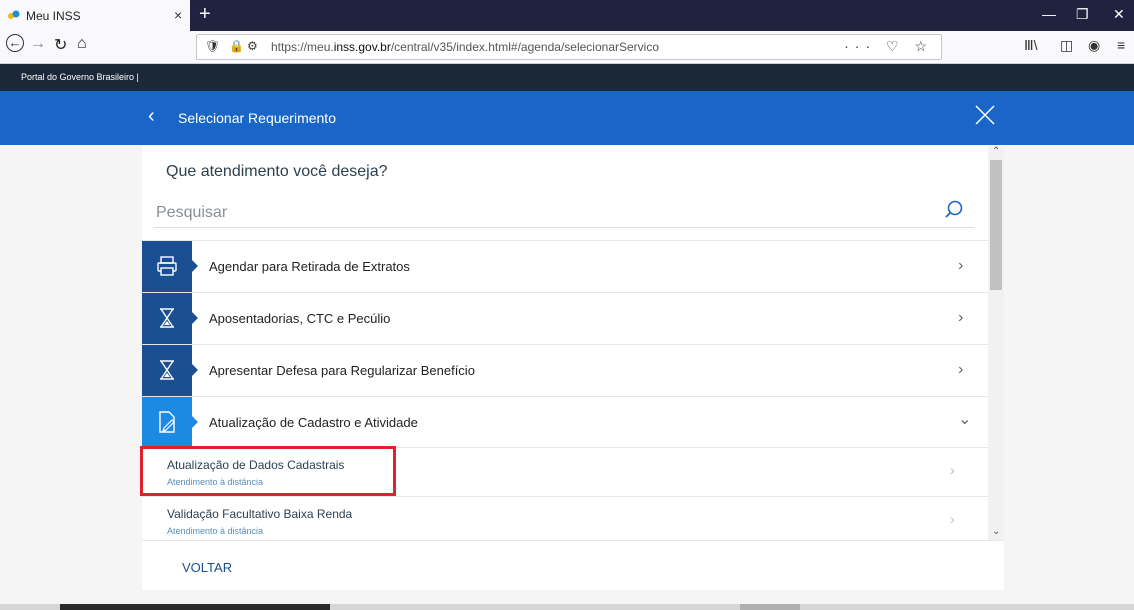  What do you see at coordinates (80, 77) in the screenshot?
I see `gov-portal-link: Portal do Governo Brasileiro |` at bounding box center [80, 77].